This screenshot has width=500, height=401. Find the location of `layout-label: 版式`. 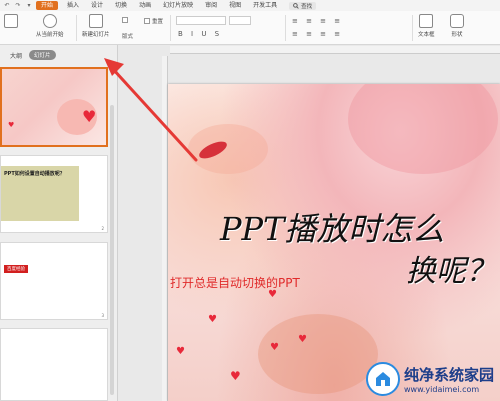

layout-label: 版式 is located at coordinates (128, 37).